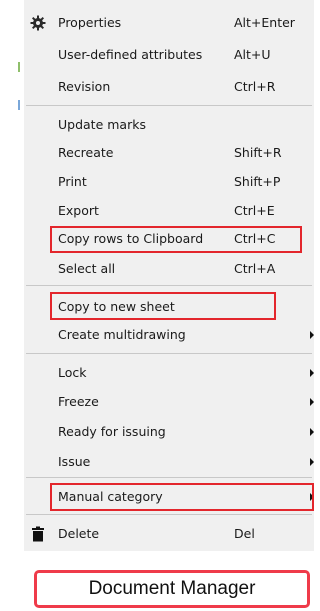 The height and width of the screenshot is (611, 320). What do you see at coordinates (72, 181) in the screenshot?
I see `menu-item-label: Print` at bounding box center [72, 181].